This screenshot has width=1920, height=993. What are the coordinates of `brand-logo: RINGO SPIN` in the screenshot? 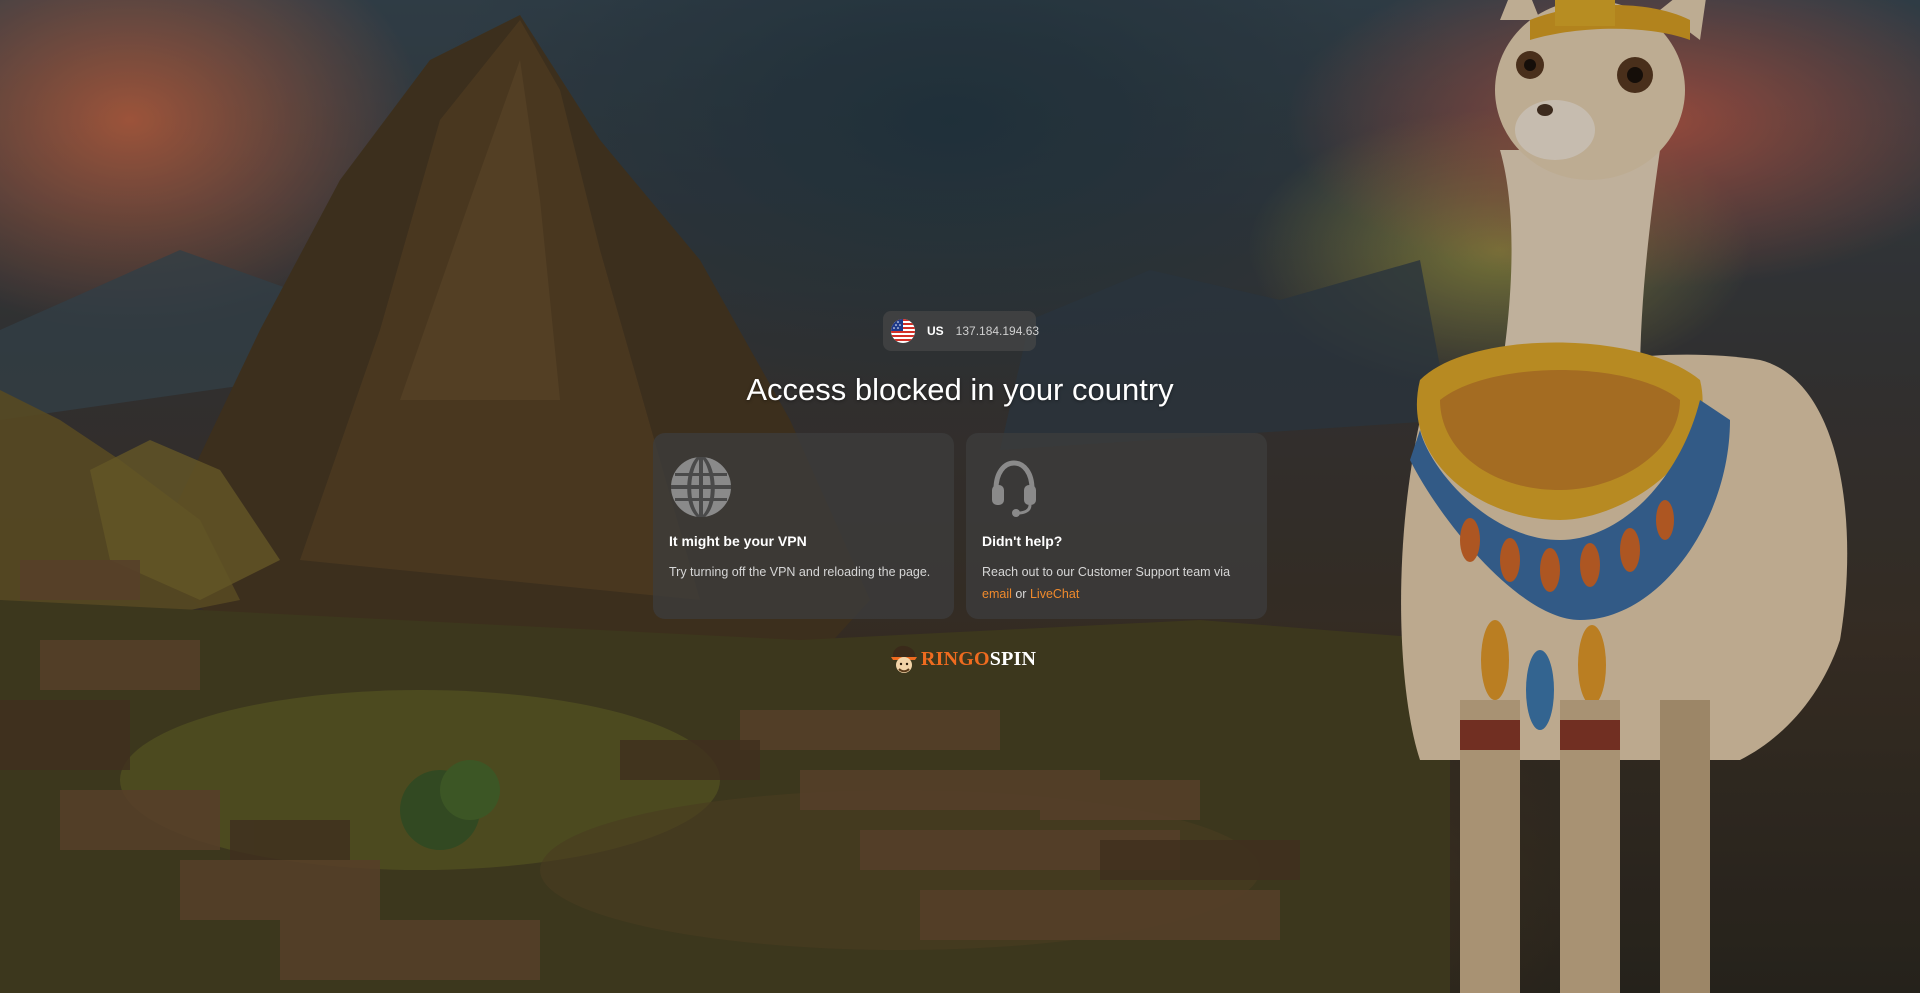 It's located at (962, 659).